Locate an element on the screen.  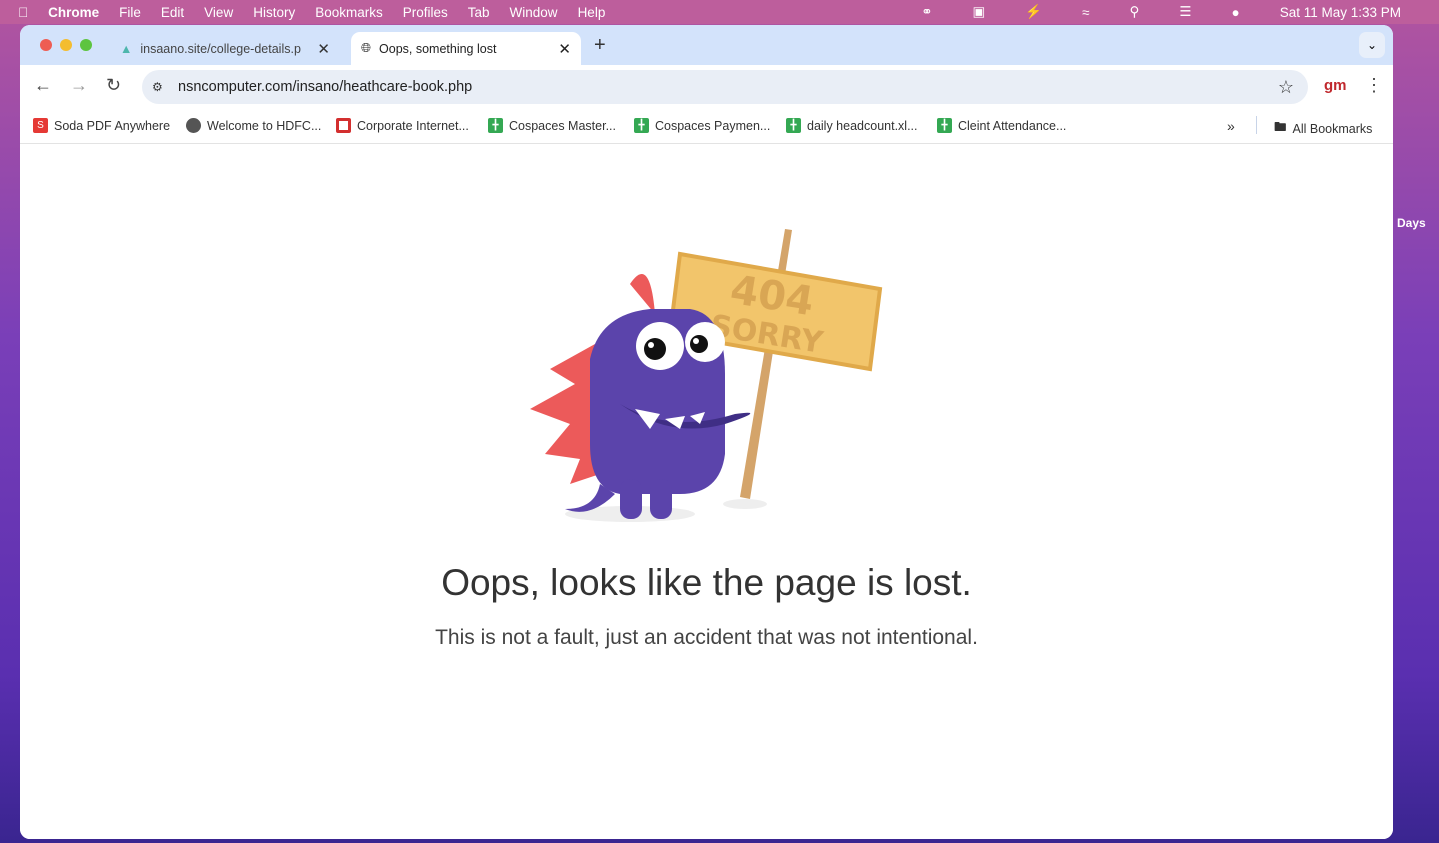
control-center-icon: ☰ is located at coordinates (1185, 12).